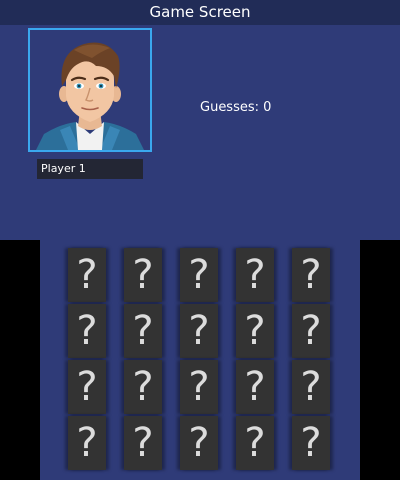  I want to click on player-avatar, so click(90, 90).